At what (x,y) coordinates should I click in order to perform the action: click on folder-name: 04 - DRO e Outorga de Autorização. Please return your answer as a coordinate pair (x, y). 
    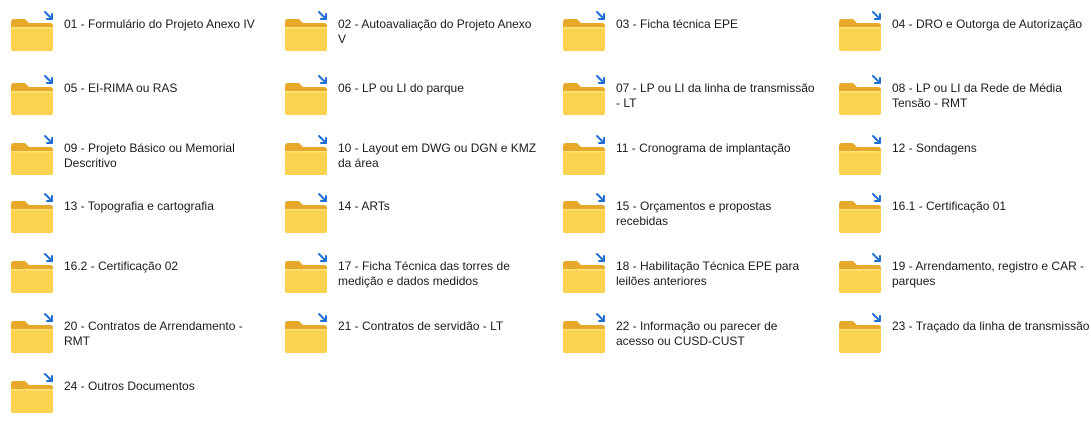
    Looking at the image, I should click on (991, 24).